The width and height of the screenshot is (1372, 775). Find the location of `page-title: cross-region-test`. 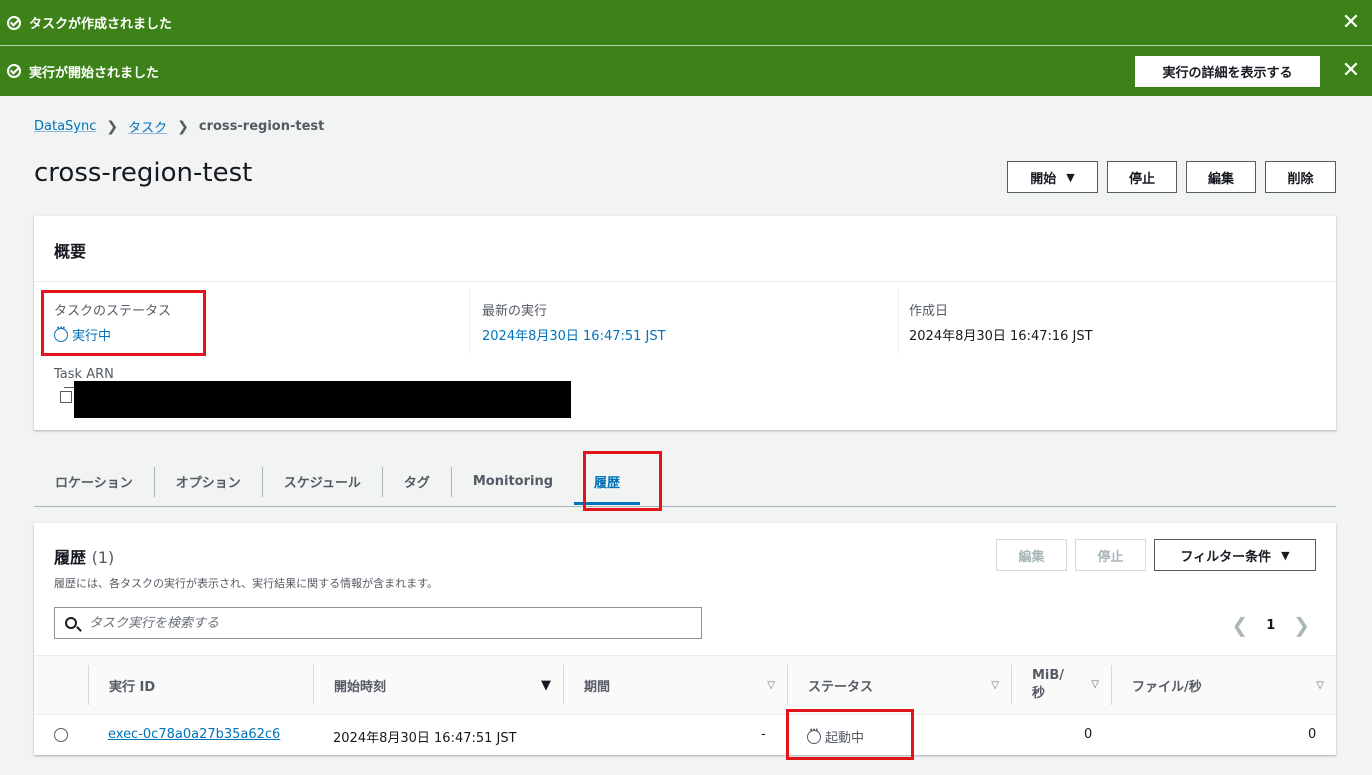

page-title: cross-region-test is located at coordinates (143, 173).